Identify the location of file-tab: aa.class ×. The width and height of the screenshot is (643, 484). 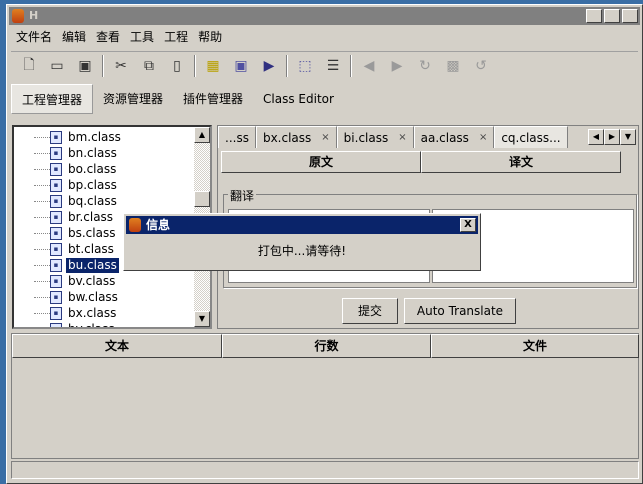
(454, 137).